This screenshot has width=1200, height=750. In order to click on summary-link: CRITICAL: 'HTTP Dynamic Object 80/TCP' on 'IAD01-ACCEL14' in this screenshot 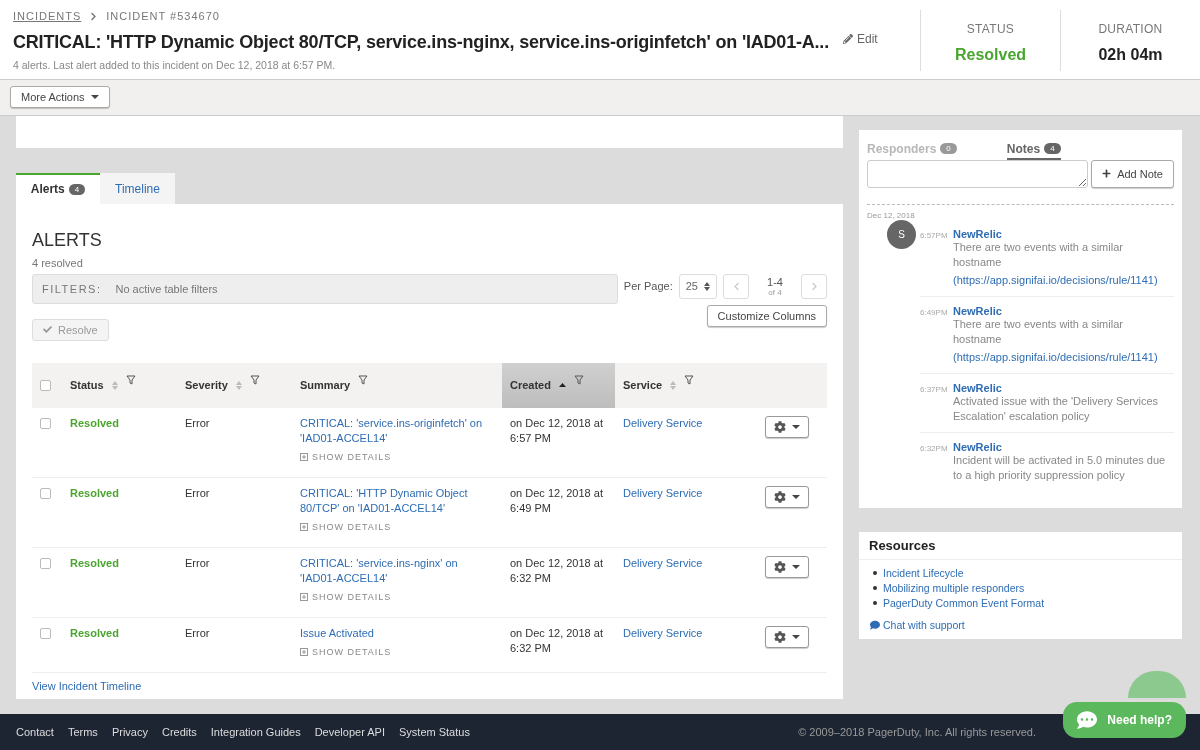, I will do `click(397, 500)`.